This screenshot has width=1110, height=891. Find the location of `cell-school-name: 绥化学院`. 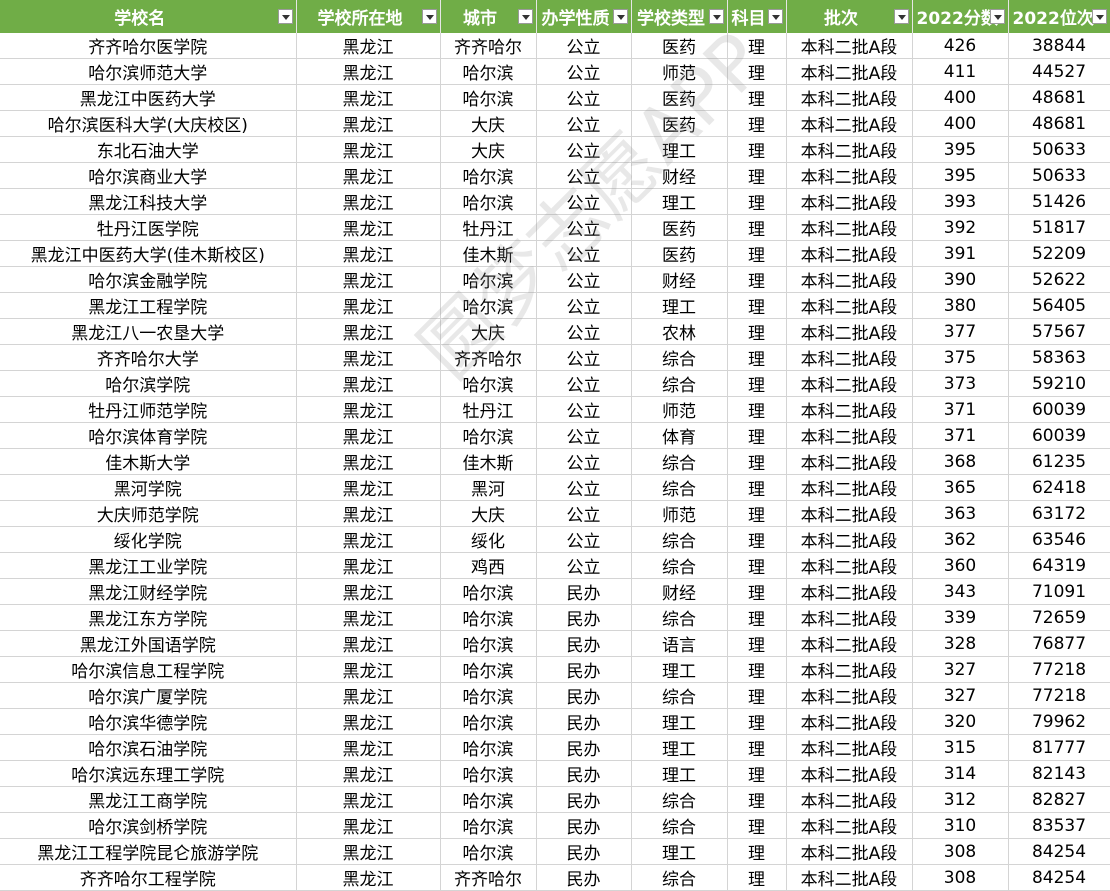

cell-school-name: 绥化学院 is located at coordinates (148, 539).